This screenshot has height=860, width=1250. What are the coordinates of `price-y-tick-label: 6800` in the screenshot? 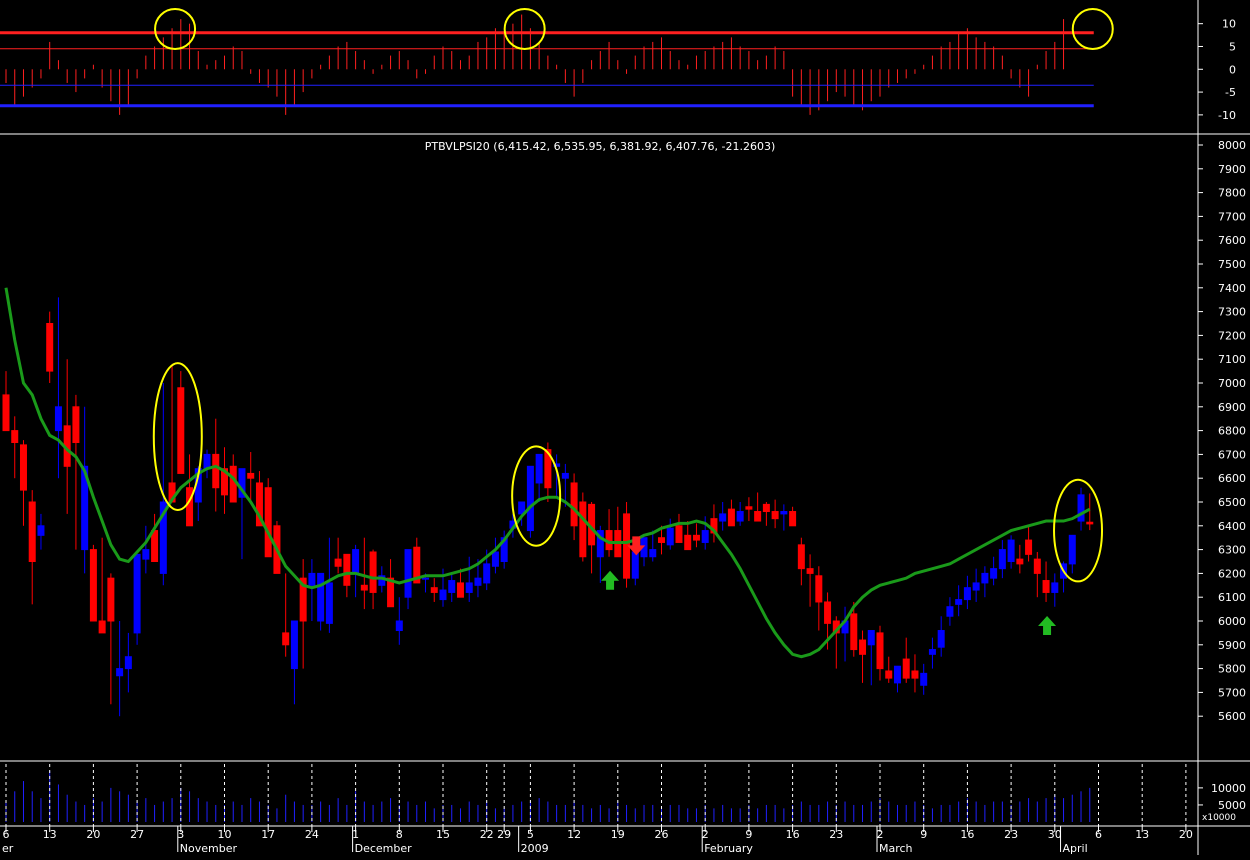 It's located at (1232, 431).